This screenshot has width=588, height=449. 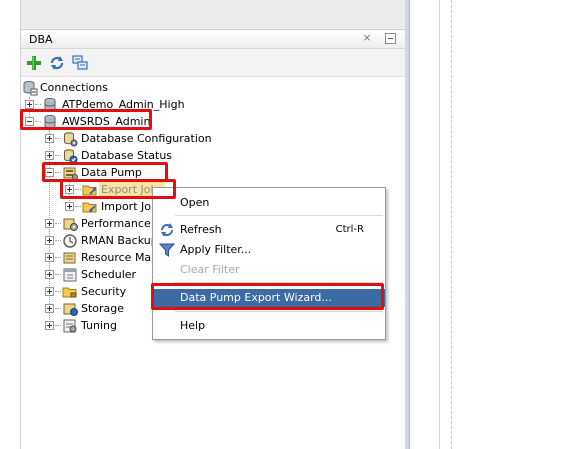 I want to click on rman-backup-icon, so click(x=70, y=241).